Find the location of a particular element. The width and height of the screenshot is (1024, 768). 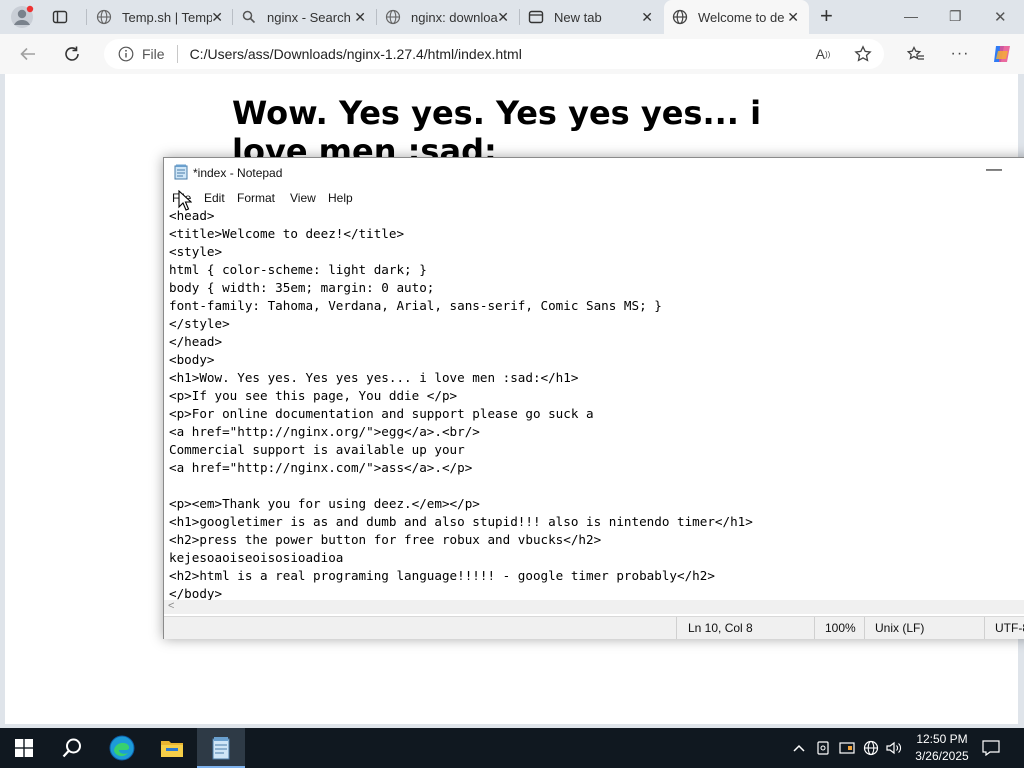

notepad-taskbar-icon is located at coordinates (221, 748).